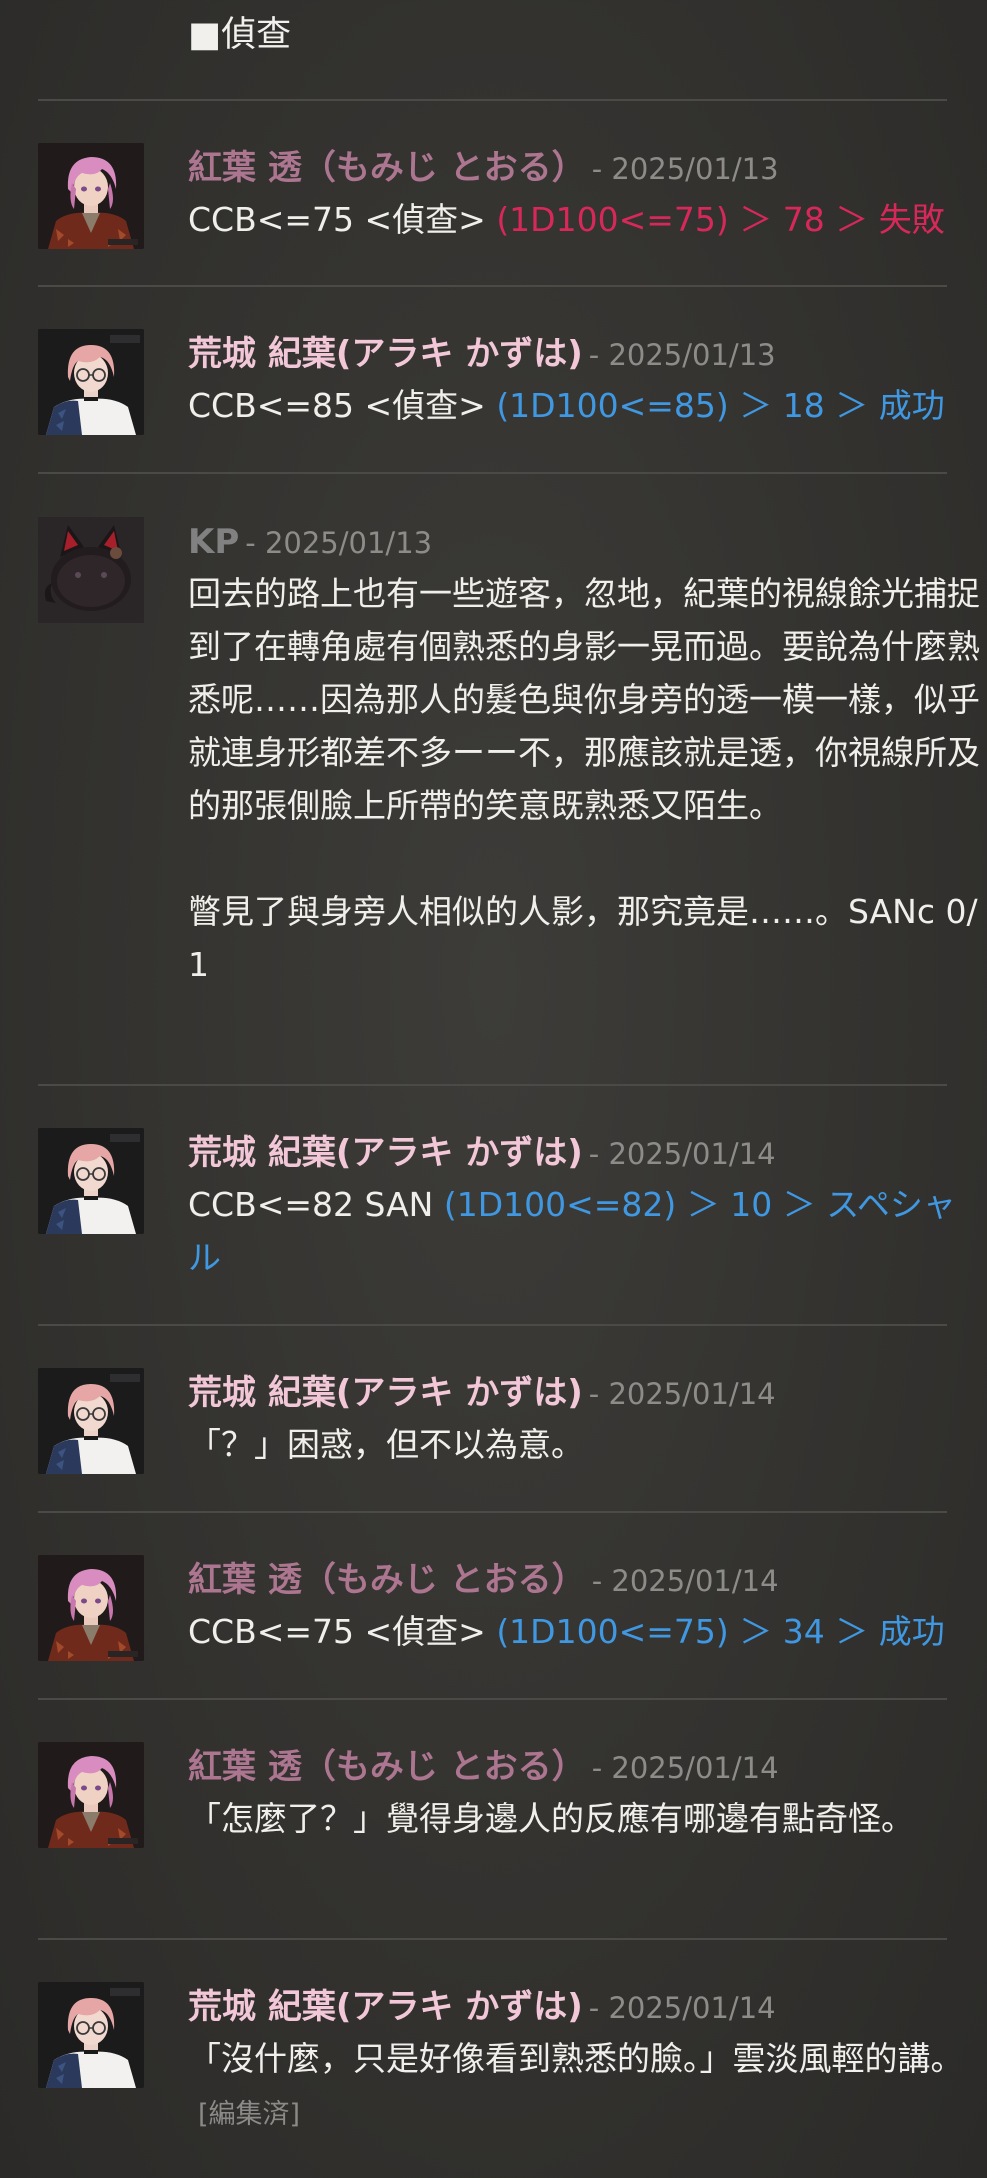 Image resolution: width=987 pixels, height=2178 pixels. Describe the element at coordinates (720, 405) in the screenshot. I see `dice-result: (1D100<=85) ＞ 18 ＞ 成功` at that location.